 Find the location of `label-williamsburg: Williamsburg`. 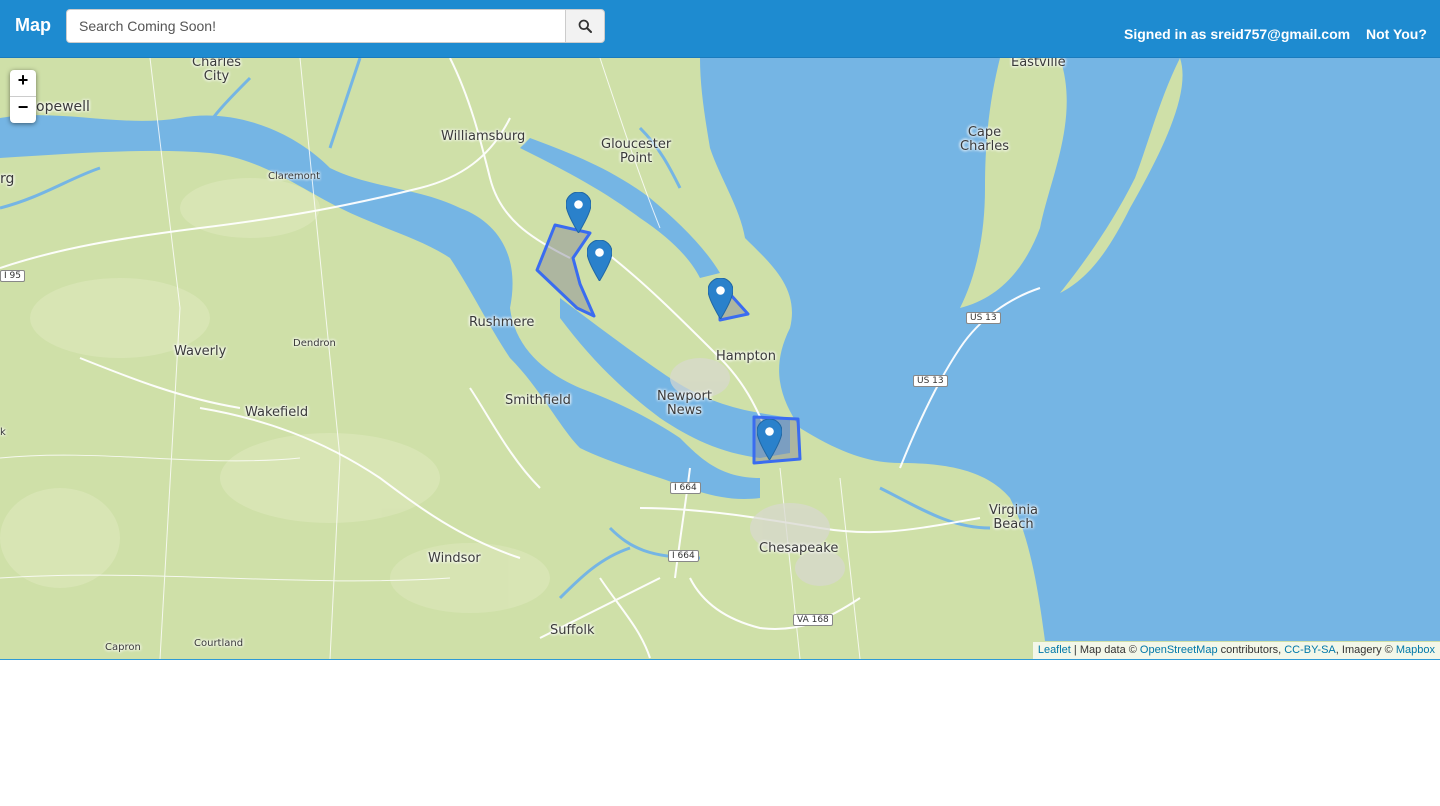

label-williamsburg: Williamsburg is located at coordinates (483, 136).